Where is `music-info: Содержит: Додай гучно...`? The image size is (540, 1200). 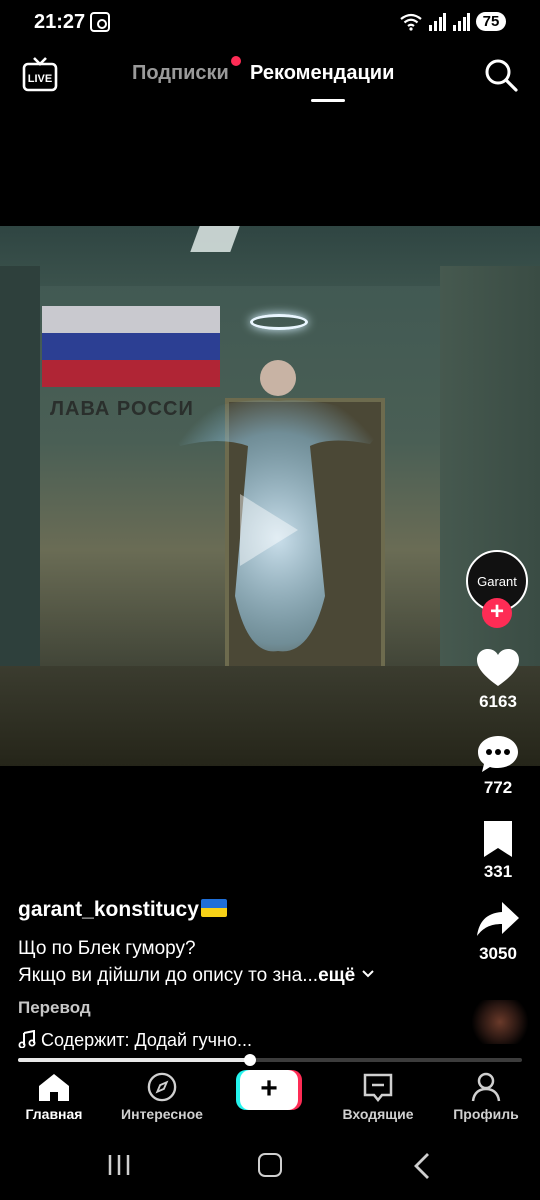 music-info: Содержит: Додай гучно... is located at coordinates (135, 1040).